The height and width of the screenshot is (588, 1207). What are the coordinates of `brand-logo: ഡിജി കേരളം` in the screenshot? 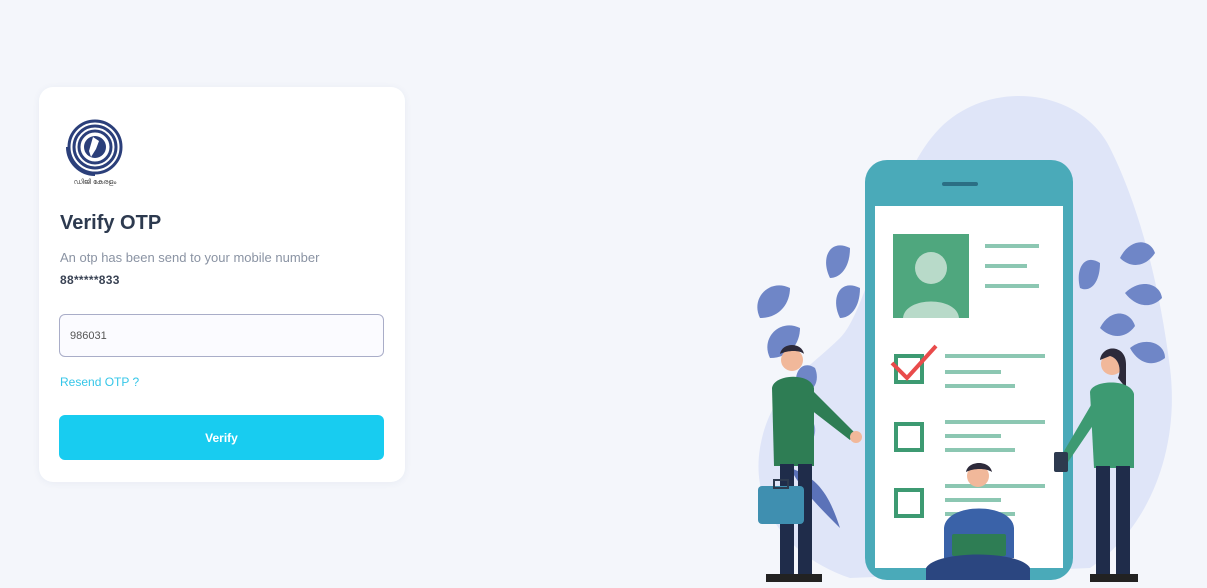 It's located at (95, 157).